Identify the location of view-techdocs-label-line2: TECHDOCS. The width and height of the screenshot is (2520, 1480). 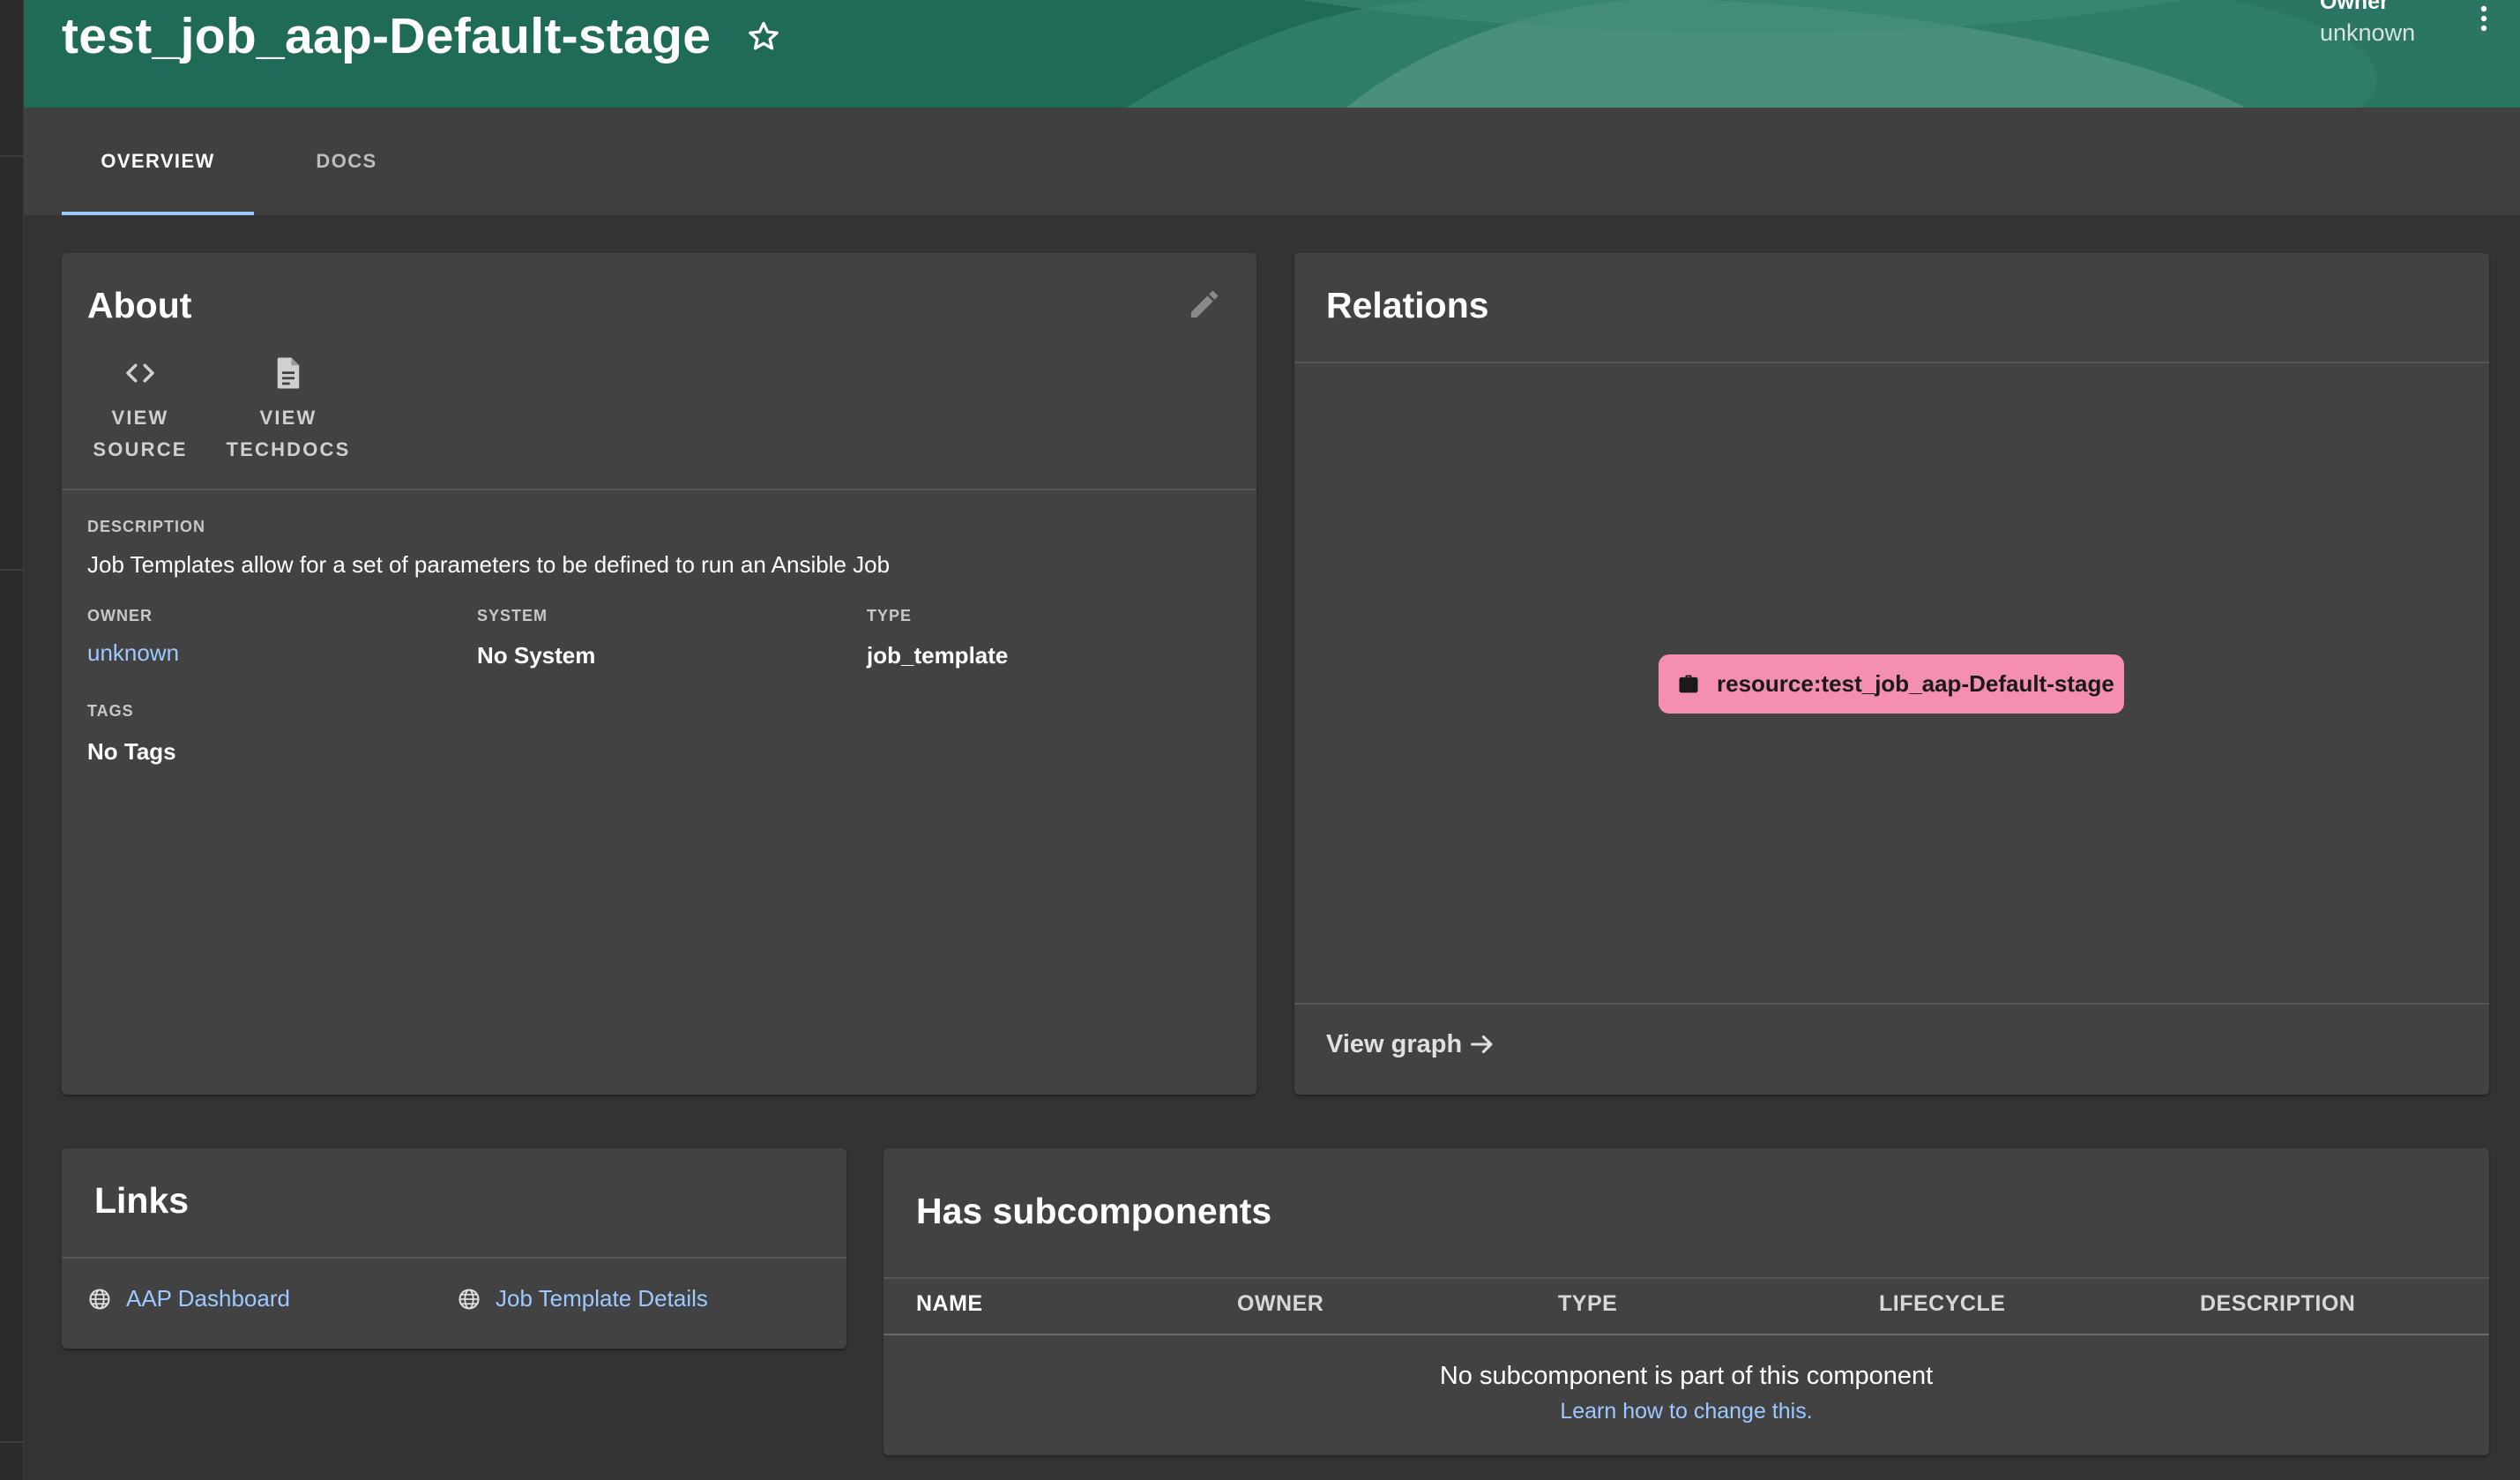
(288, 449).